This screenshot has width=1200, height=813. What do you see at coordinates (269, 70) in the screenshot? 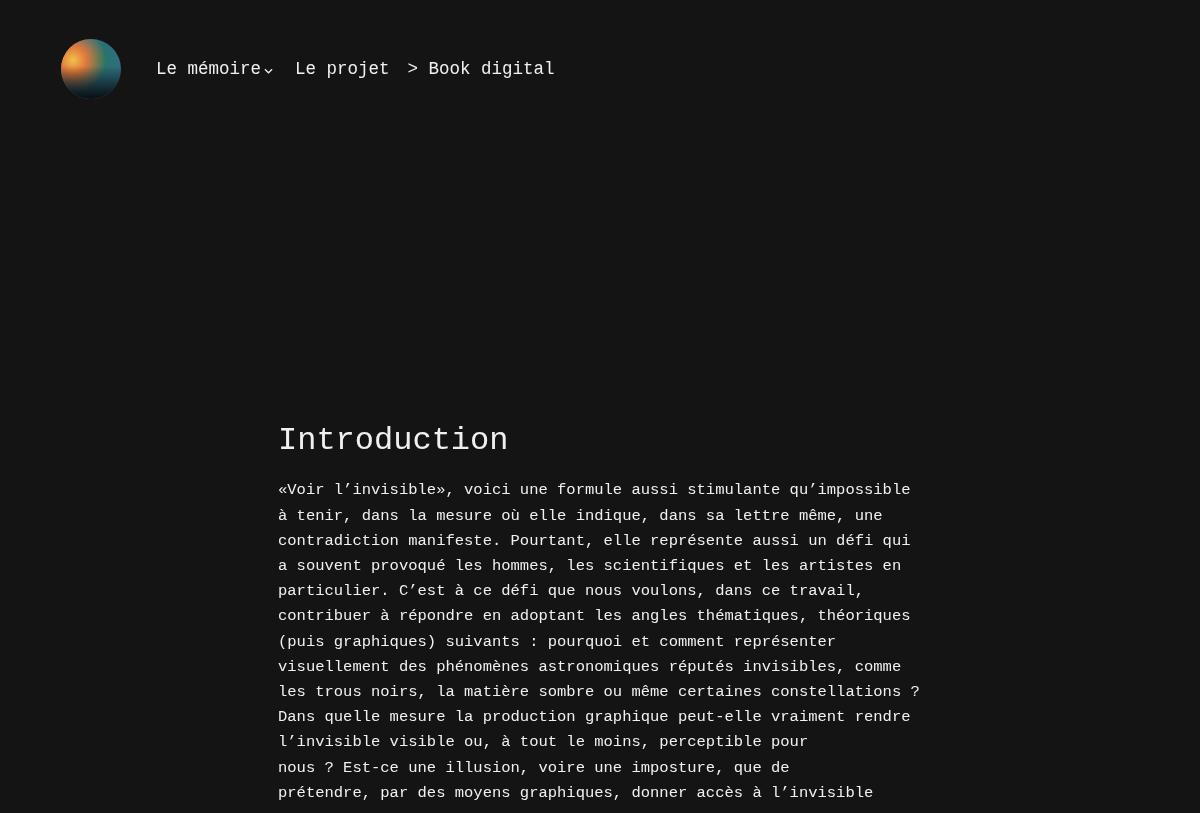
I see `chevron-down-icon` at bounding box center [269, 70].